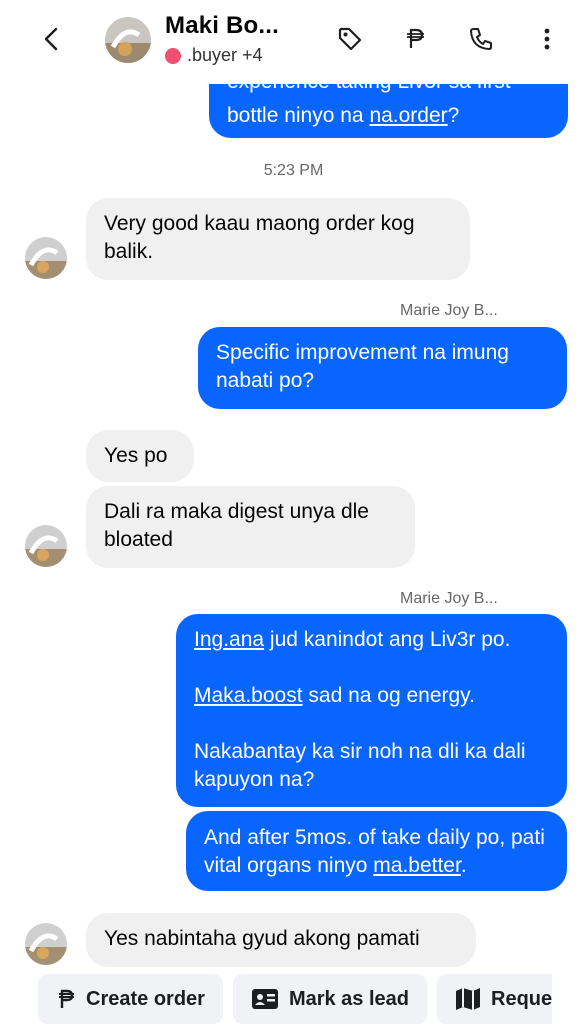 The width and height of the screenshot is (587, 1024). I want to click on message-text: jud kanindot ang Liv3r po., so click(387, 639).